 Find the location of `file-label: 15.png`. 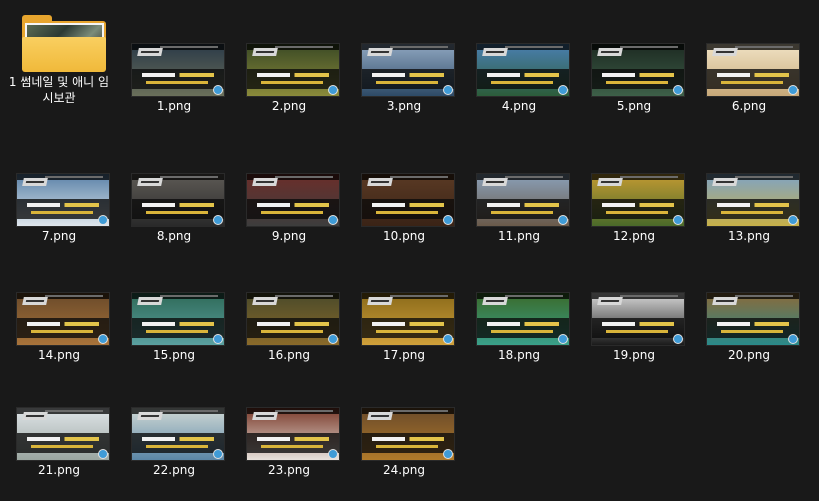

file-label: 15.png is located at coordinates (174, 355).